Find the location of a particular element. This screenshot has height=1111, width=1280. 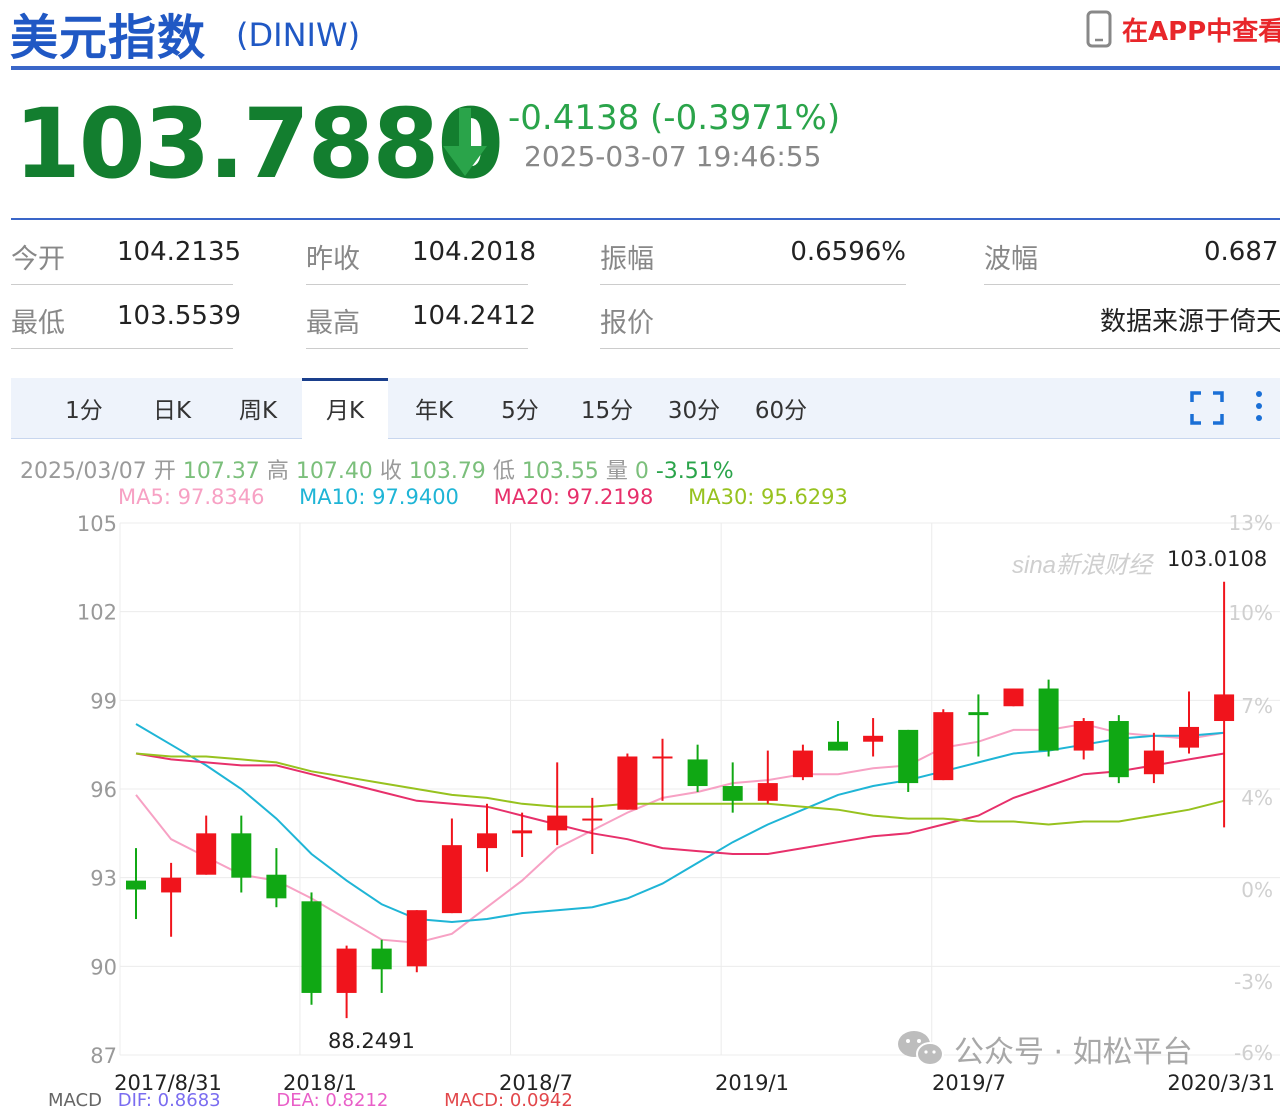

stat-value: 数据来源于倚天 is located at coordinates (1190, 322).